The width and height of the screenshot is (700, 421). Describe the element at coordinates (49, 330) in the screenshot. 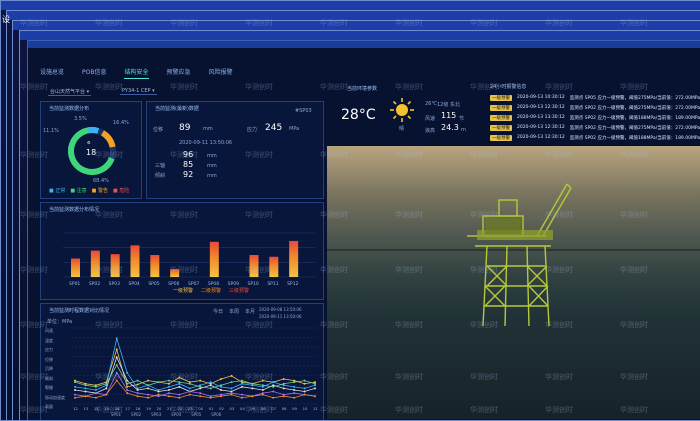

I see `trend-y-label: 风速` at that location.